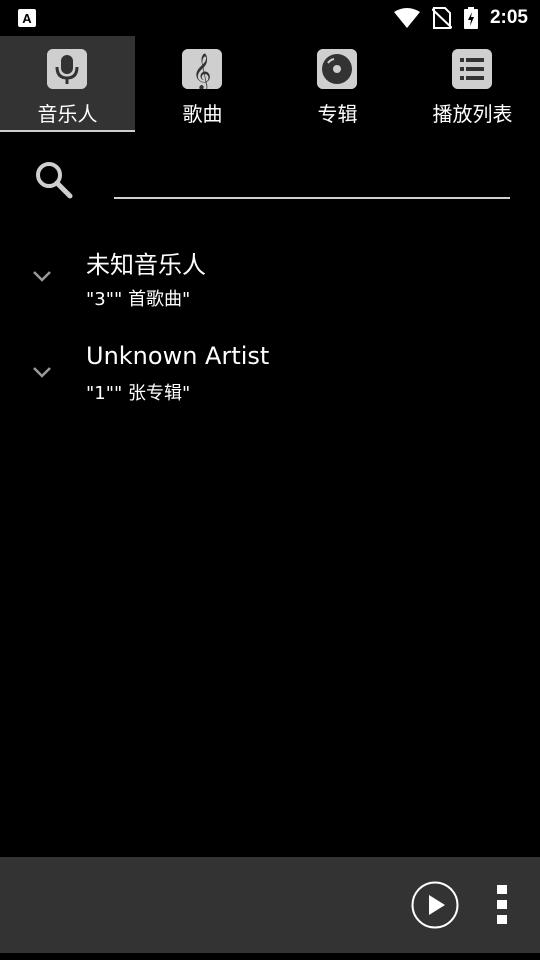 The width and height of the screenshot is (540, 960). What do you see at coordinates (270, 905) in the screenshot?
I see `bottom-player-bar` at bounding box center [270, 905].